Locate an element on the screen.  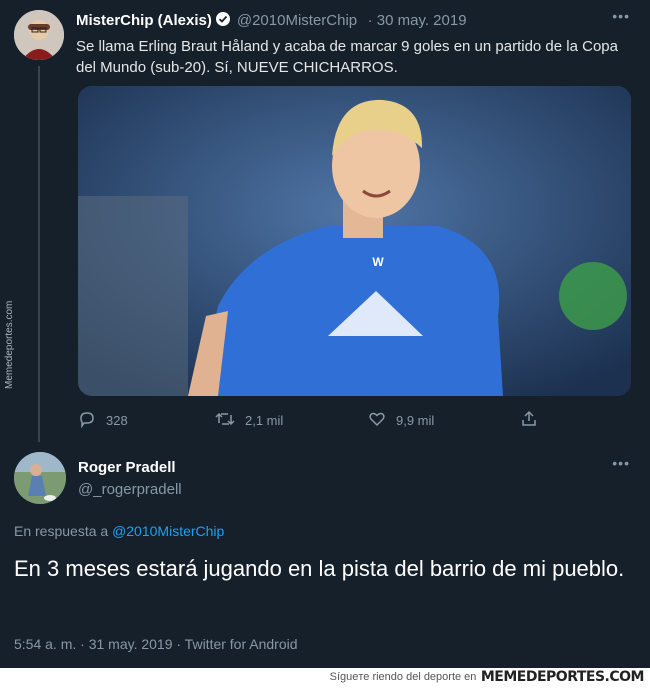
footer-prefix: Sígueте riendo del deporte en is located at coordinates (403, 676).